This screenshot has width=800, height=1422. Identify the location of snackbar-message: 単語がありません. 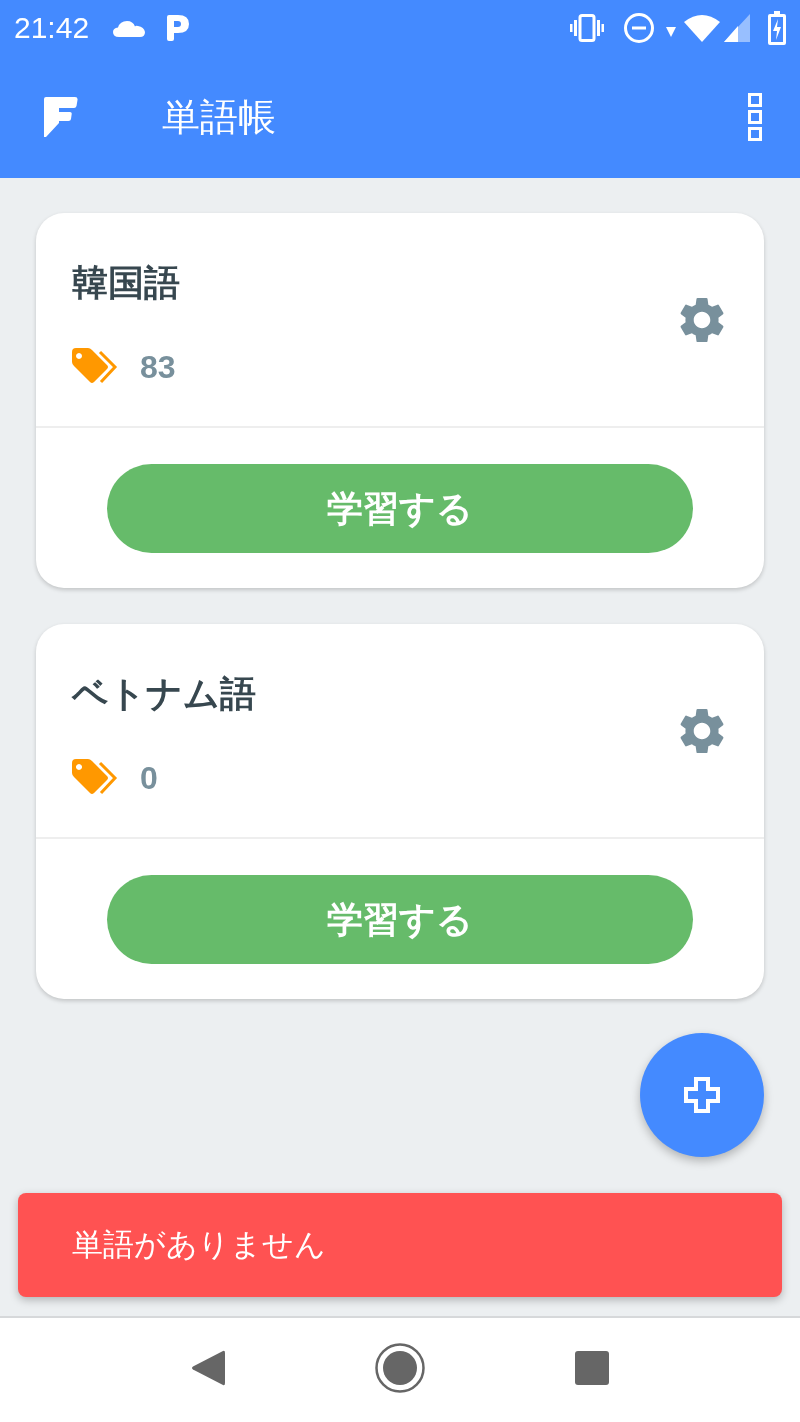
(199, 1245).